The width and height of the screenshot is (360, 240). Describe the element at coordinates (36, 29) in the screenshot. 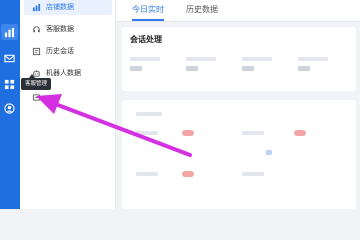

I see `headset-icon` at that location.